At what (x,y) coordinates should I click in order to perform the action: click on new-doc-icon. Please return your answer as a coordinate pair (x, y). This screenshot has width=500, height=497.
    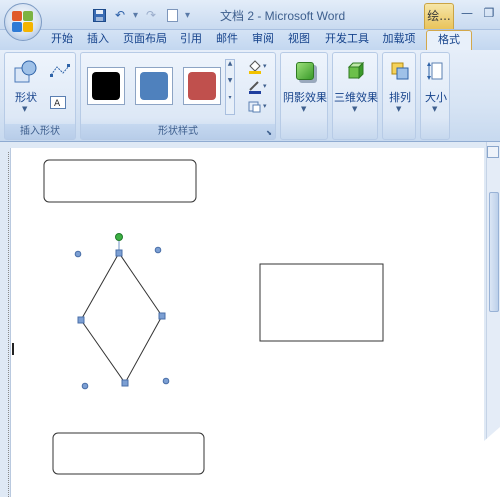
    Looking at the image, I should click on (172, 15).